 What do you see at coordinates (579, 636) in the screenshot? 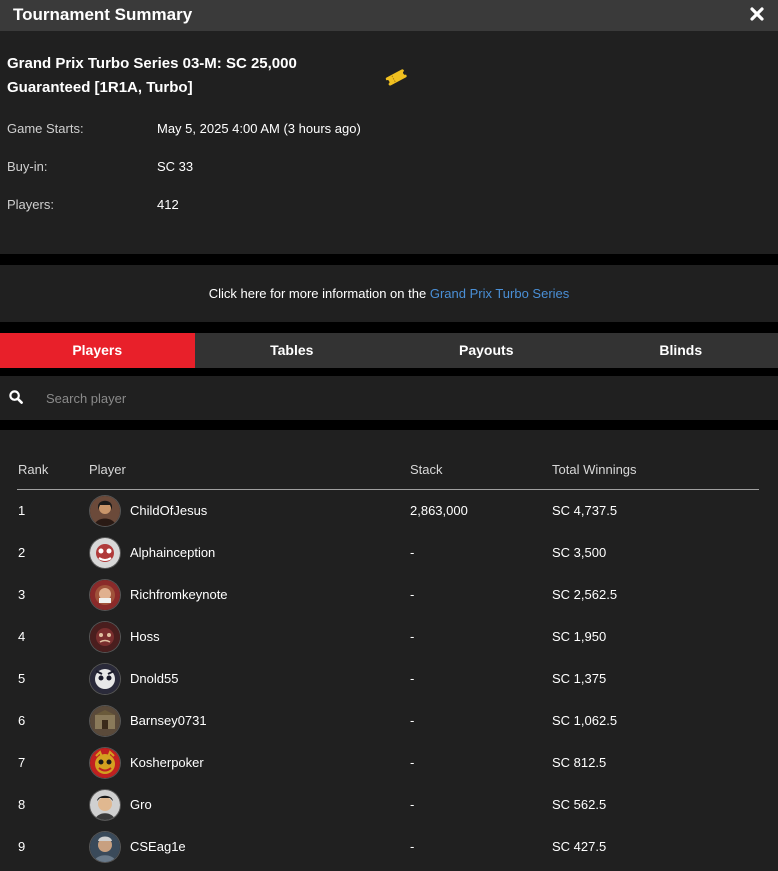
I see `row-winnings: SC 1,950` at bounding box center [579, 636].